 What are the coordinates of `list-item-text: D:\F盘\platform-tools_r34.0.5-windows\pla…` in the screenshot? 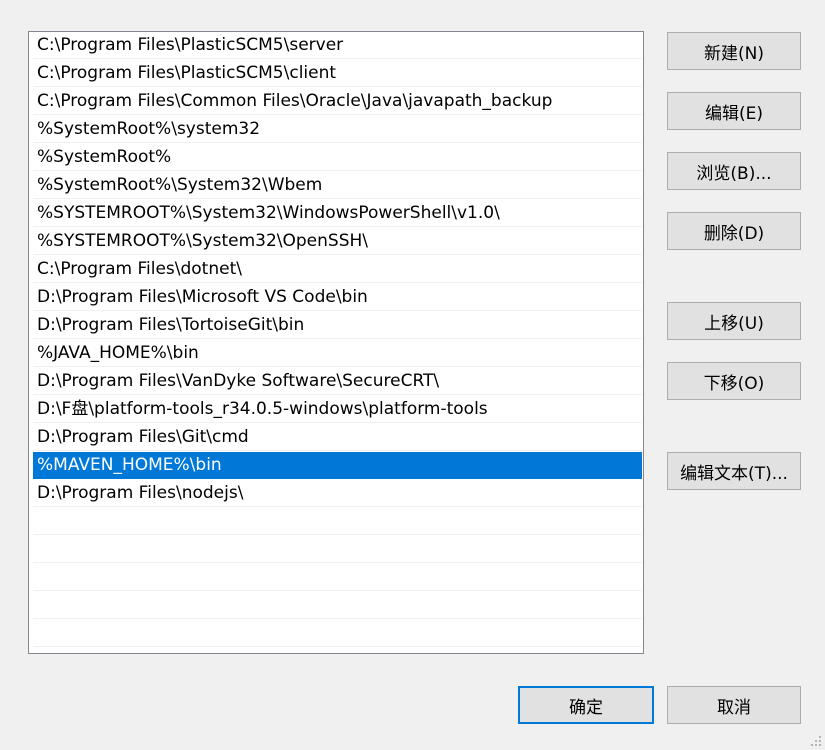 It's located at (262, 409).